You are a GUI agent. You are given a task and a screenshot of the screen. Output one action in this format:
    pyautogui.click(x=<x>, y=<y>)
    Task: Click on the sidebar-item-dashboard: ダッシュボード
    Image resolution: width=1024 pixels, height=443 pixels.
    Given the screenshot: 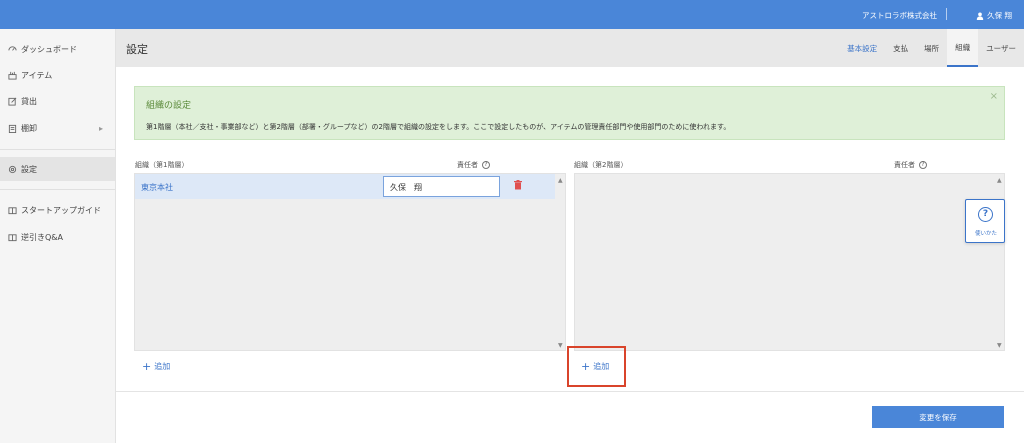 What is the action you would take?
    pyautogui.click(x=57, y=49)
    